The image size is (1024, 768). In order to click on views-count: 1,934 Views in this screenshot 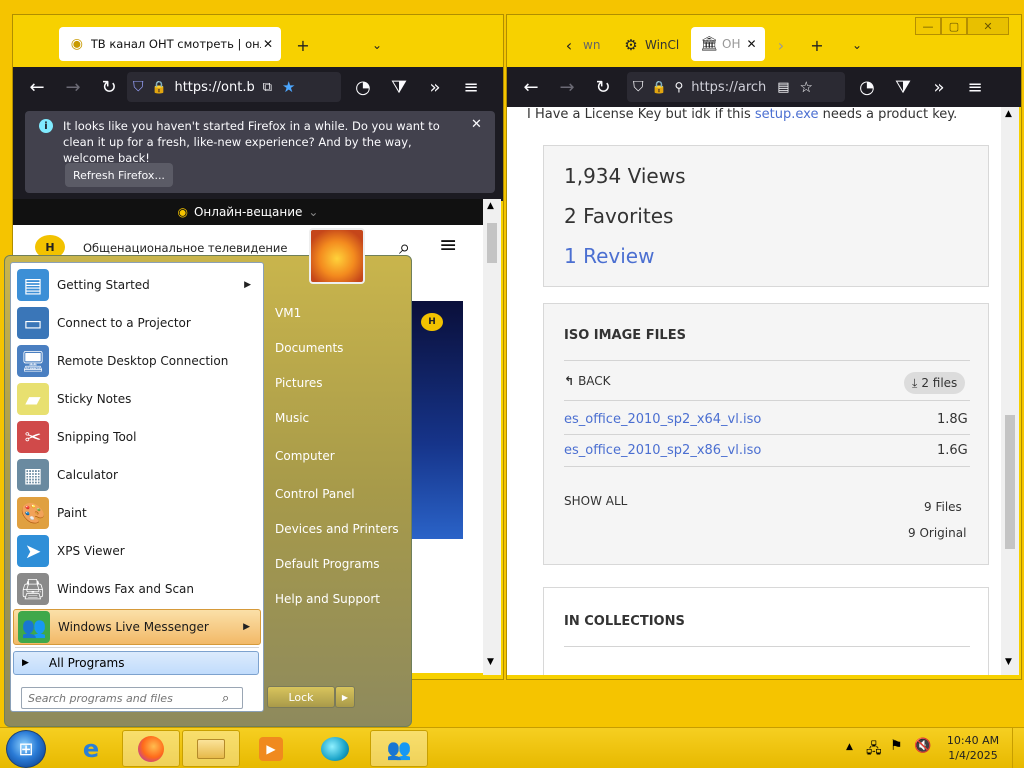, I will do `click(625, 176)`.